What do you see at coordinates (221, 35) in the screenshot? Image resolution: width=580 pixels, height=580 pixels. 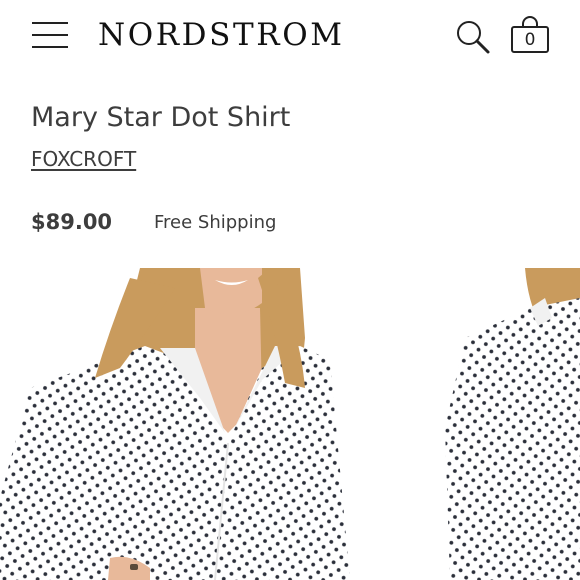 I see `nordstrom-logo: NORDSTROM` at bounding box center [221, 35].